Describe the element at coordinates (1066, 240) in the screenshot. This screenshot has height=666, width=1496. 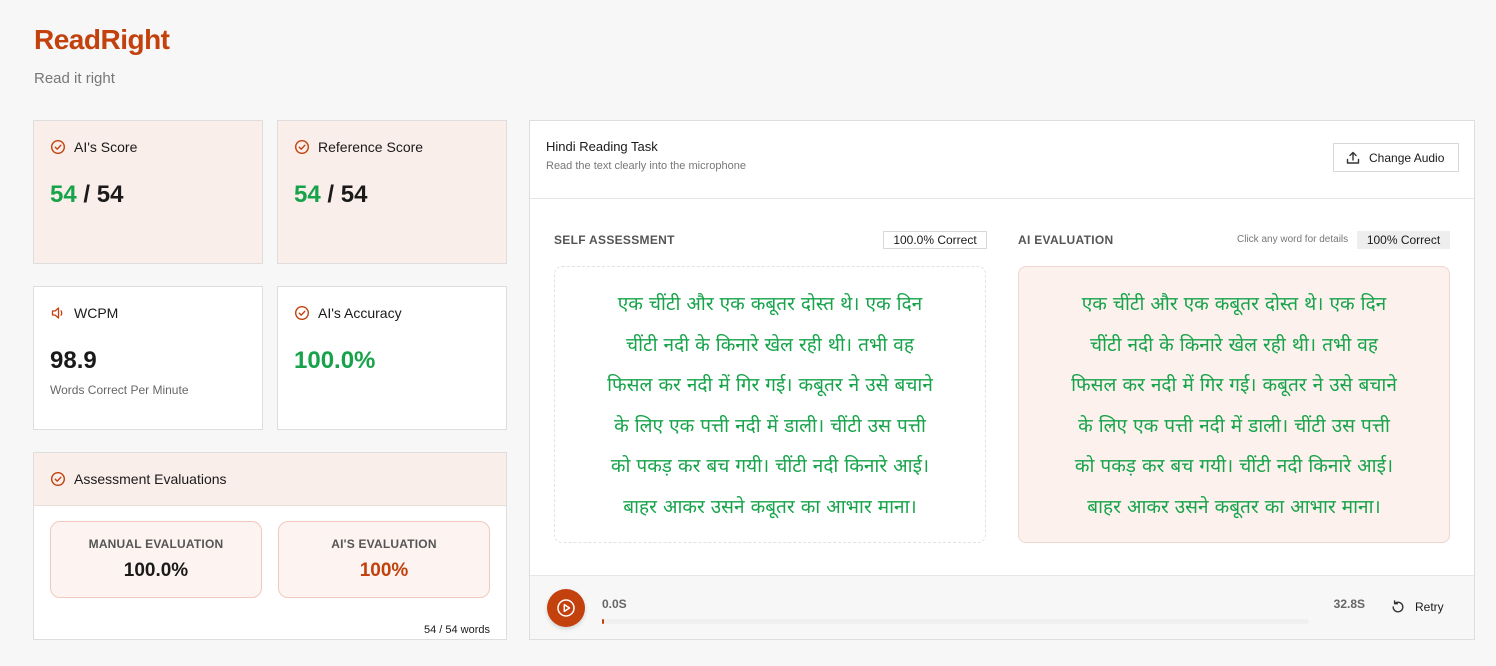
I see `ai-evaluation-label: AI EVALUATION` at that location.